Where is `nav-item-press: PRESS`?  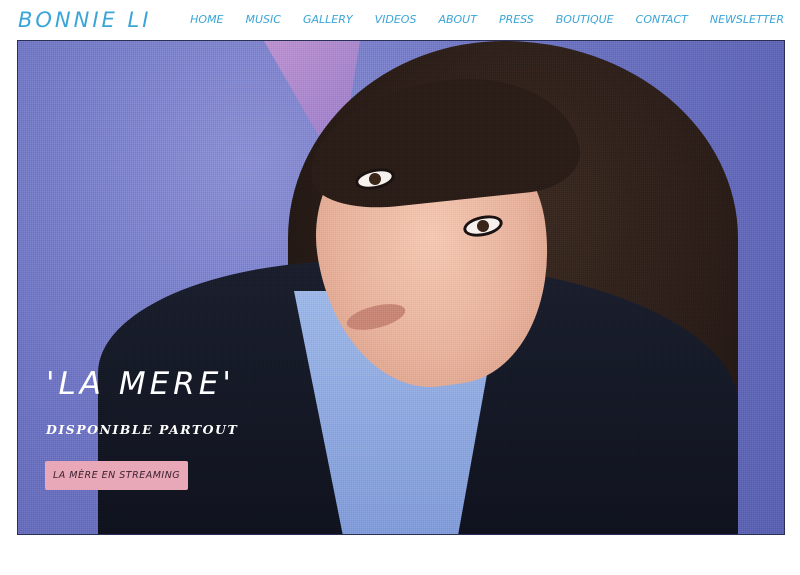
nav-item-press: PRESS is located at coordinates (516, 19).